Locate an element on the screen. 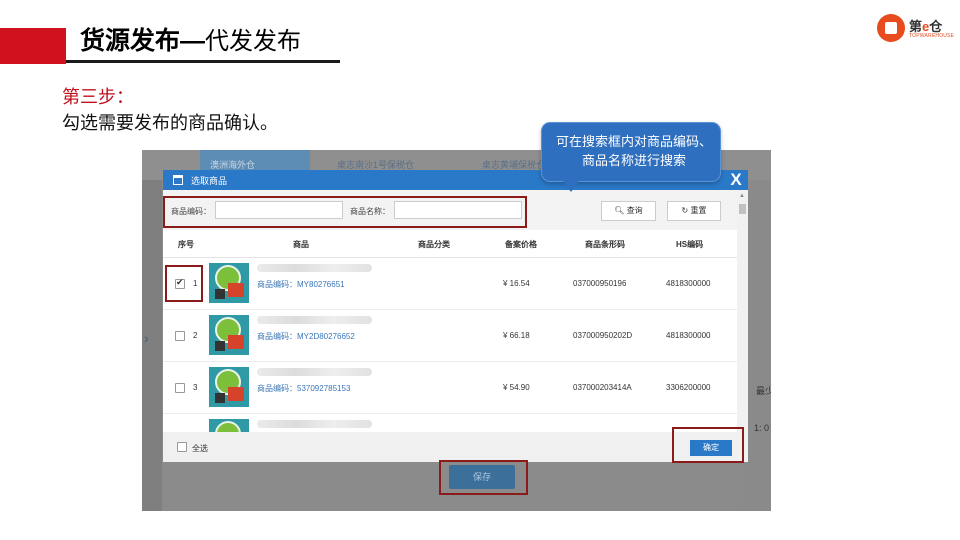 Image resolution: width=960 pixels, height=540 pixels. row-price: ¥ 66.18 is located at coordinates (516, 335).